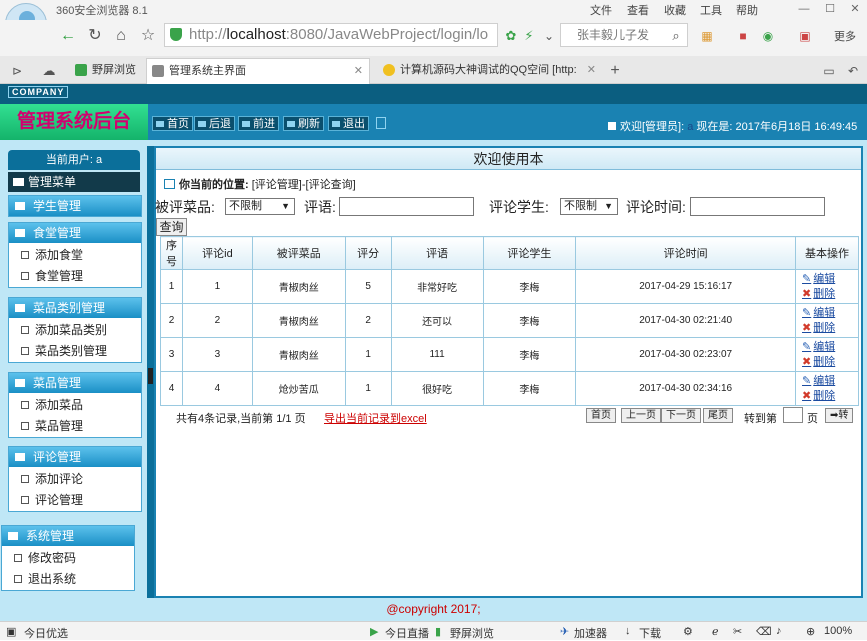 Image resolution: width=867 pixels, height=641 pixels. I want to click on cell-actions: 编辑删除, so click(827, 286).